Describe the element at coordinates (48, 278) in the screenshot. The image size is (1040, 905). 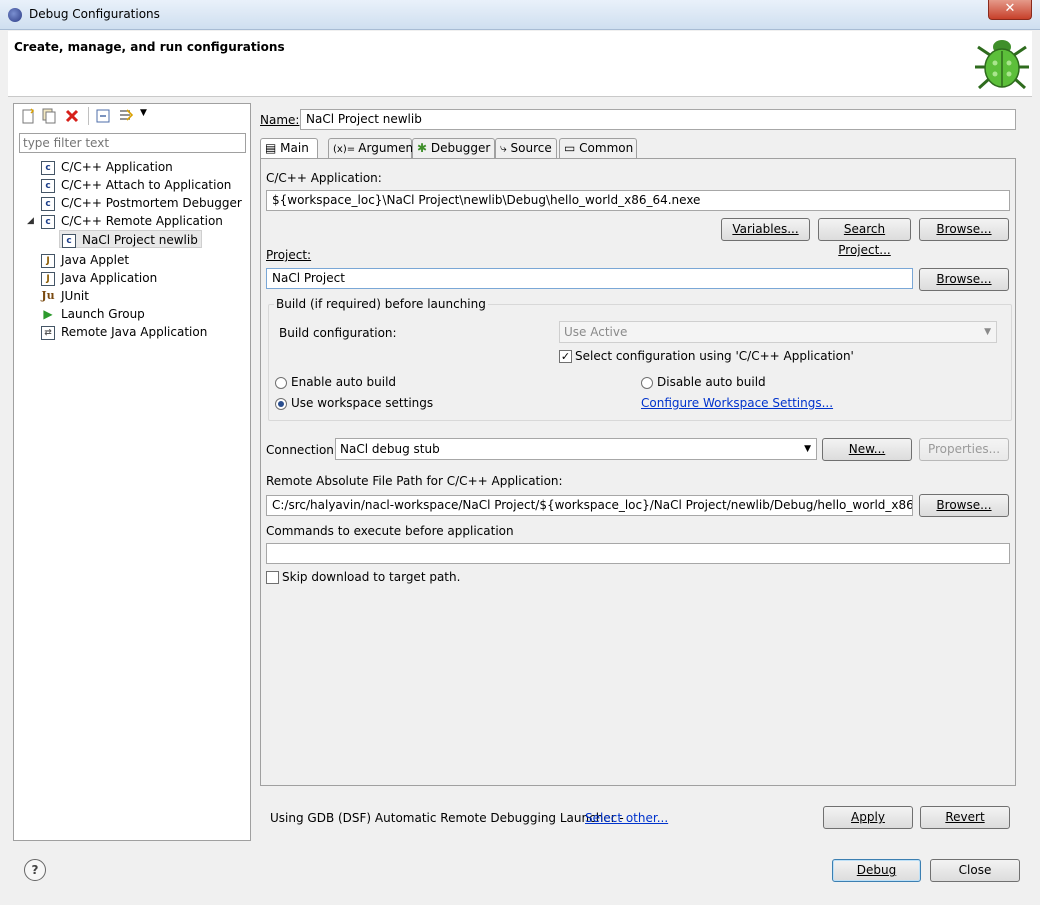
I see `java-app-icon: J` at that location.